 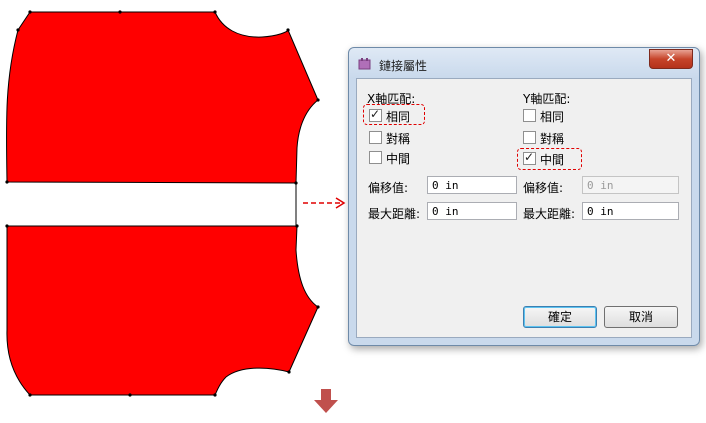 I want to click on dashed-arrow, so click(x=324, y=203).